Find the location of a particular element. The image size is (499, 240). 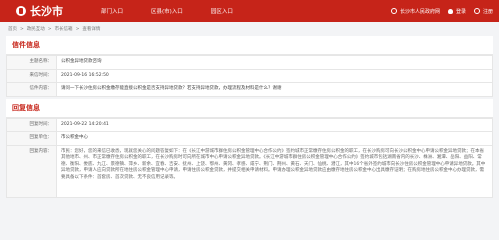

reply-time-value: 2021-09-22 14:20:41 is located at coordinates (274, 125).